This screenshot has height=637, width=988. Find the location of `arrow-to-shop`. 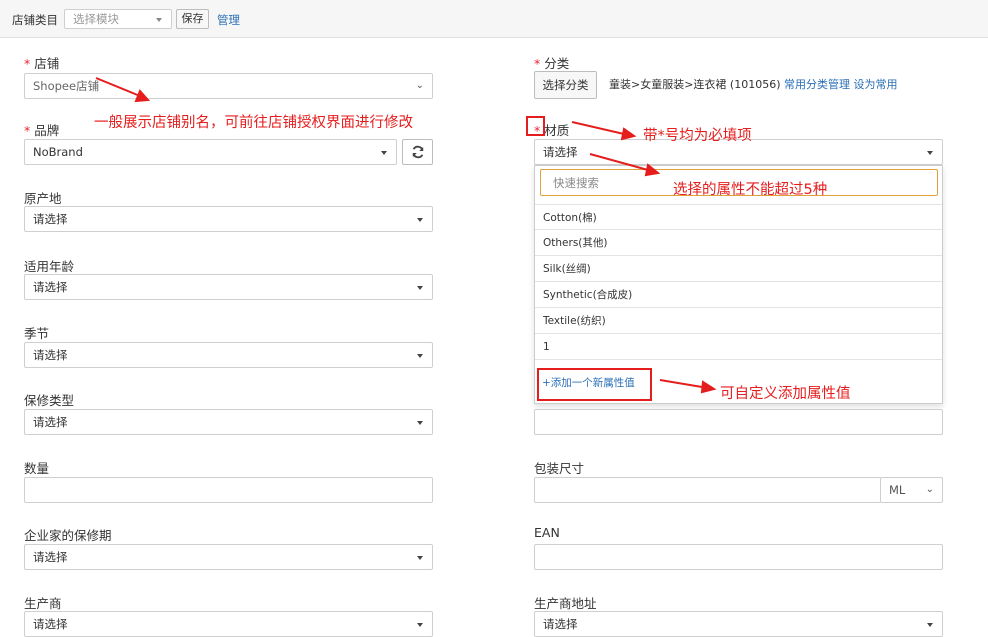

arrow-to-shop is located at coordinates (118, 87).